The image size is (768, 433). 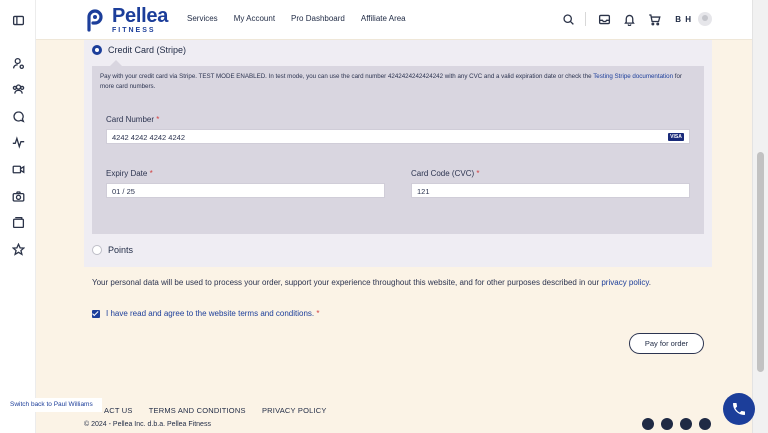 What do you see at coordinates (18, 89) in the screenshot?
I see `users-icon` at bounding box center [18, 89].